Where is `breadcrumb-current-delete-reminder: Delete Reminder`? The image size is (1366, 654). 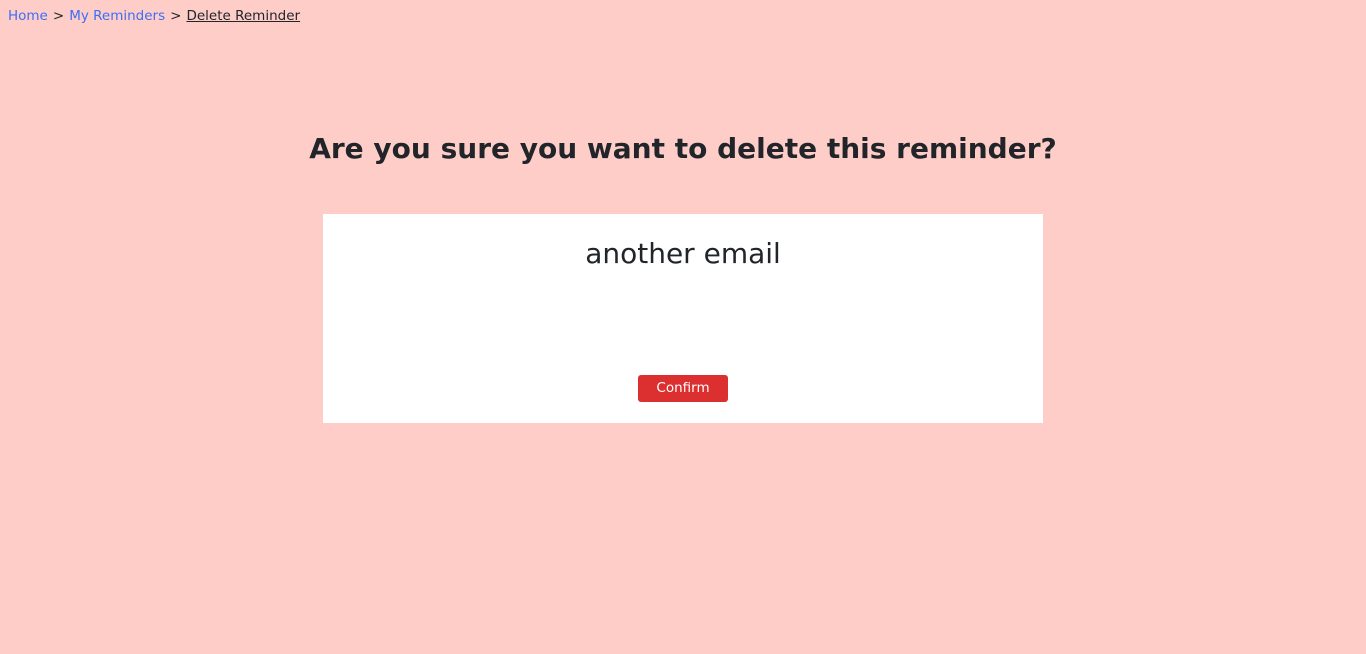 breadcrumb-current-delete-reminder: Delete Reminder is located at coordinates (243, 16).